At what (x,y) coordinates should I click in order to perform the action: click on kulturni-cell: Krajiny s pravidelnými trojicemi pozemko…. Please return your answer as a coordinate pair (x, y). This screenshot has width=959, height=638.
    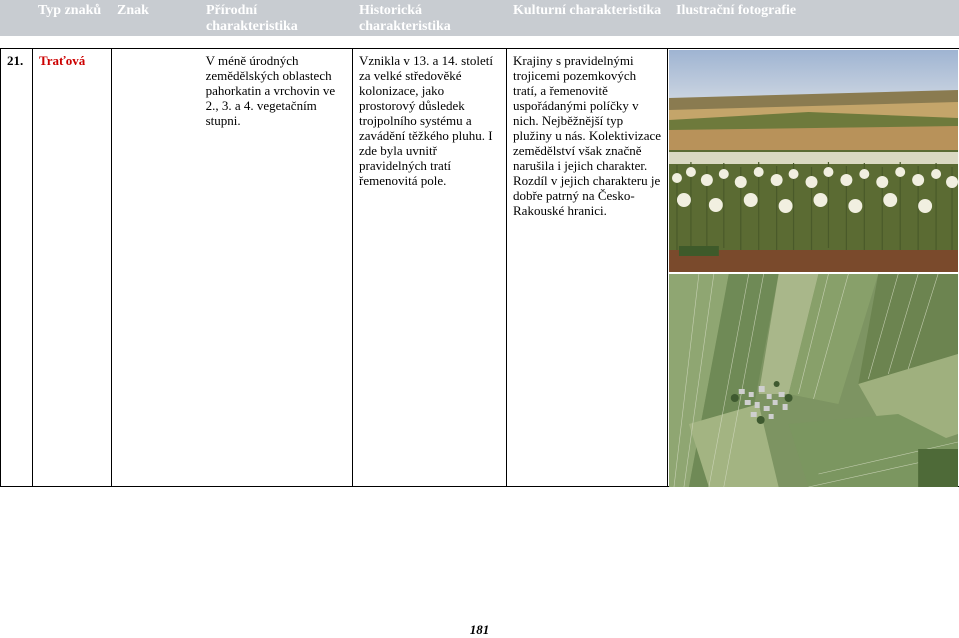
    Looking at the image, I should click on (587, 268).